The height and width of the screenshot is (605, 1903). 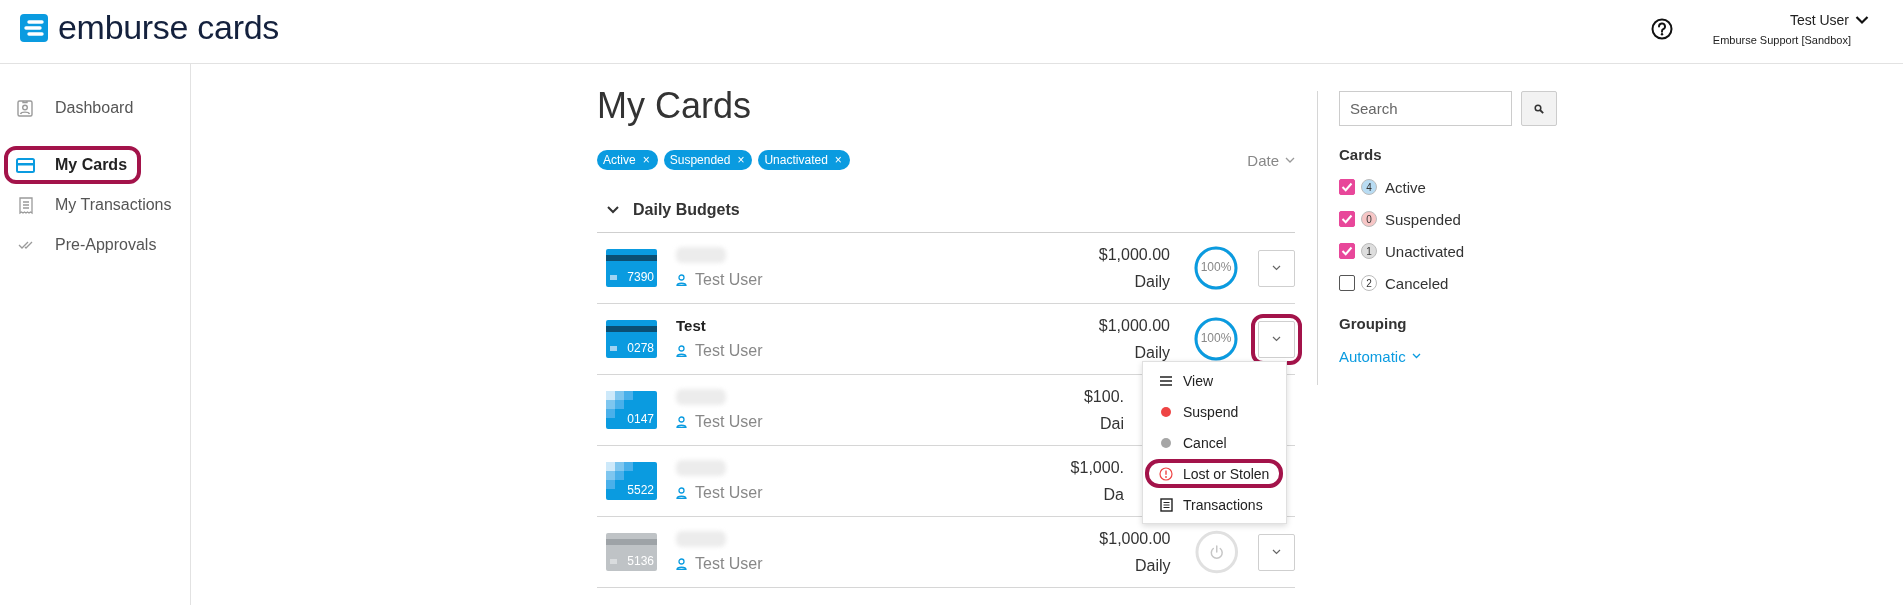 I want to click on search-button, so click(x=1539, y=108).